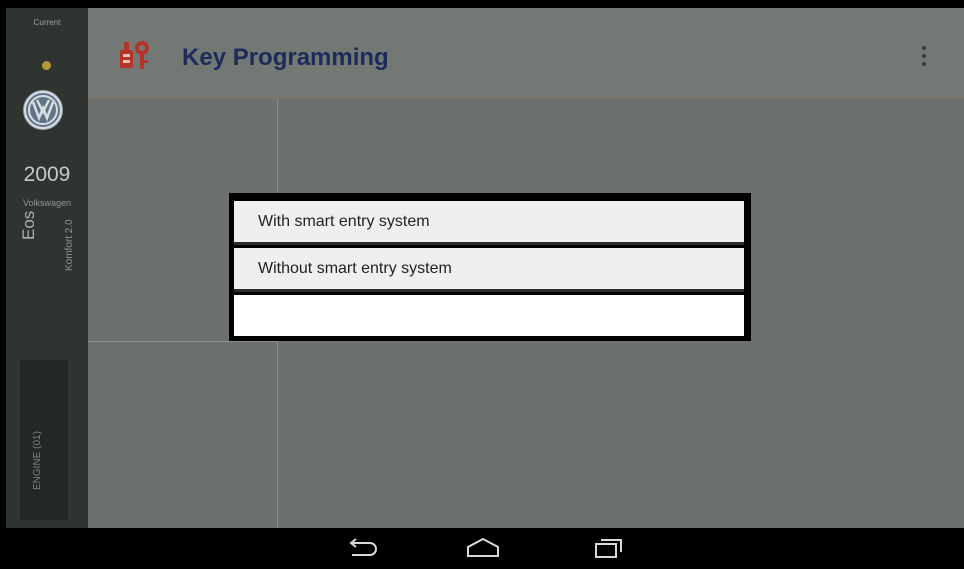  What do you see at coordinates (526, 53) in the screenshot?
I see `app-header: Key Programming` at bounding box center [526, 53].